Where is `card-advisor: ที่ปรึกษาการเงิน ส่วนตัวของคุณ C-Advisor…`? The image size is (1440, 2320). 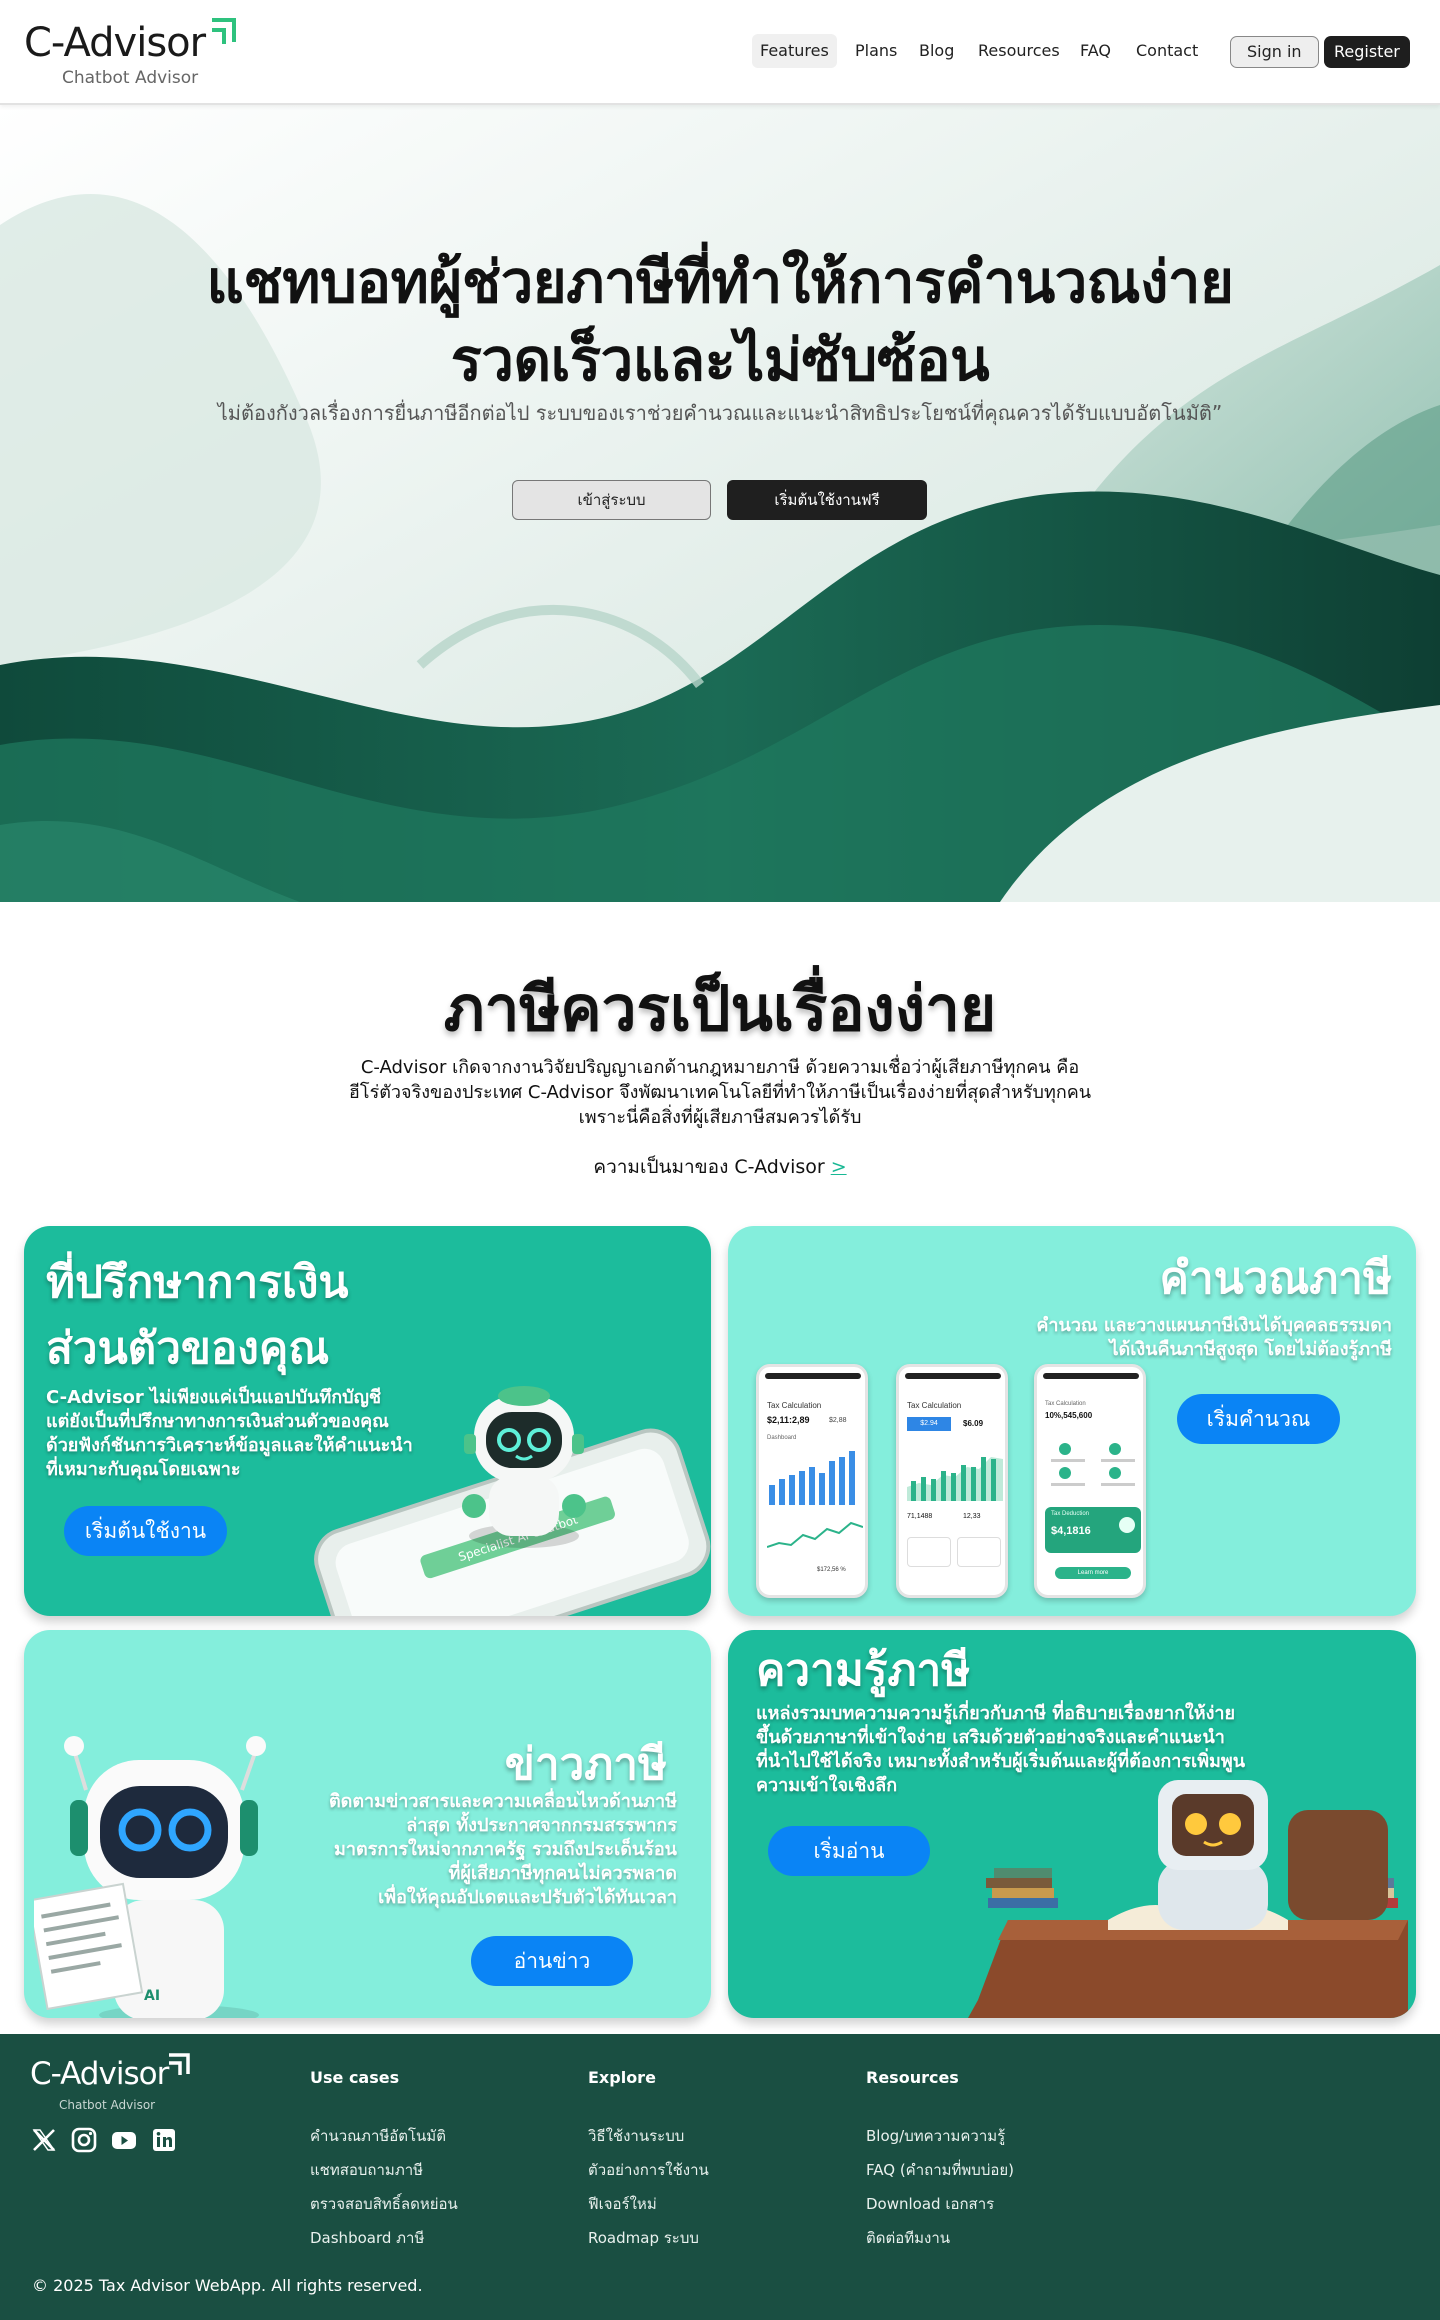
card-advisor: ที่ปรึกษาการเงิน ส่วนตัวของคุณ C-Advisor… is located at coordinates (367, 1421).